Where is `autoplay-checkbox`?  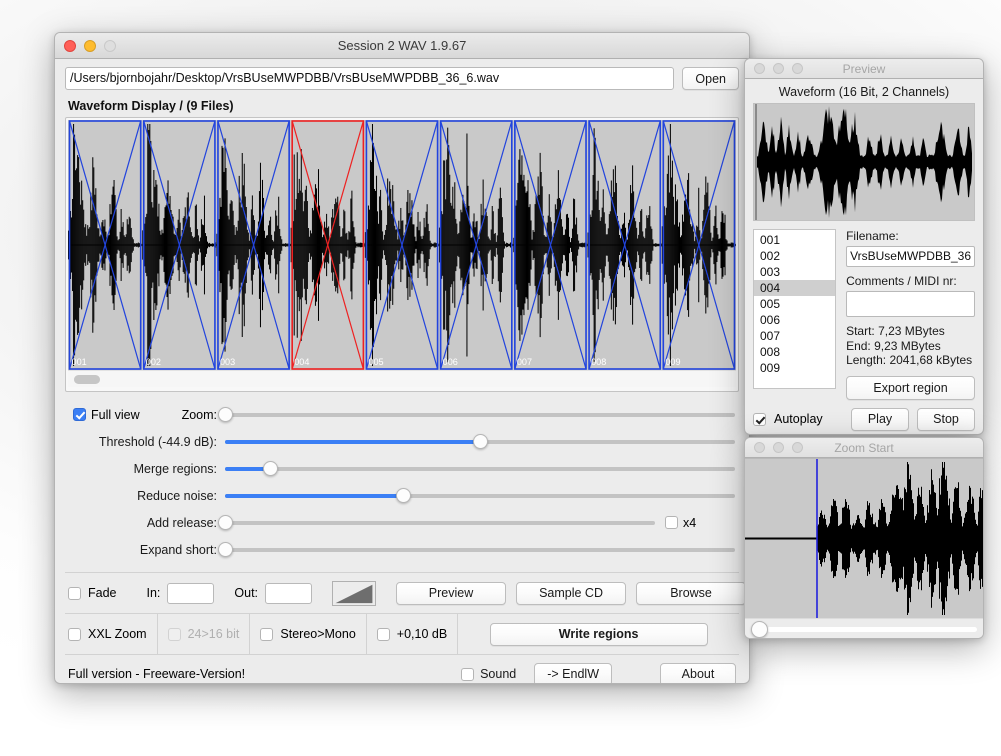 autoplay-checkbox is located at coordinates (759, 419).